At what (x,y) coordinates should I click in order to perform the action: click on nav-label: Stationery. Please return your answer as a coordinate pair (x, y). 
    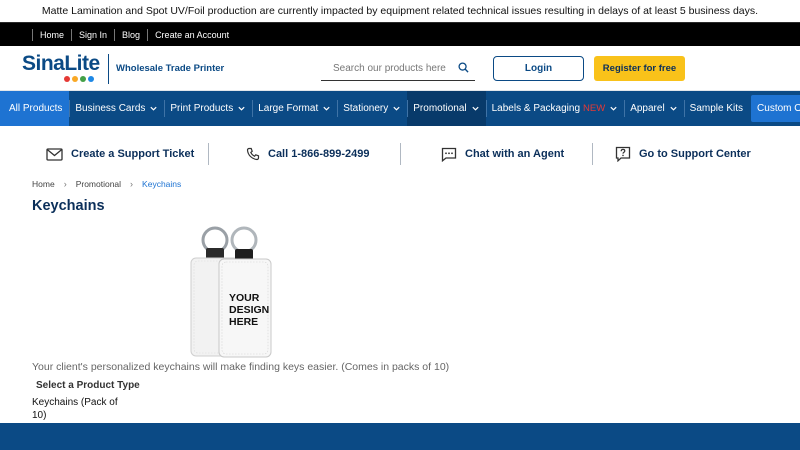
    Looking at the image, I should click on (366, 108).